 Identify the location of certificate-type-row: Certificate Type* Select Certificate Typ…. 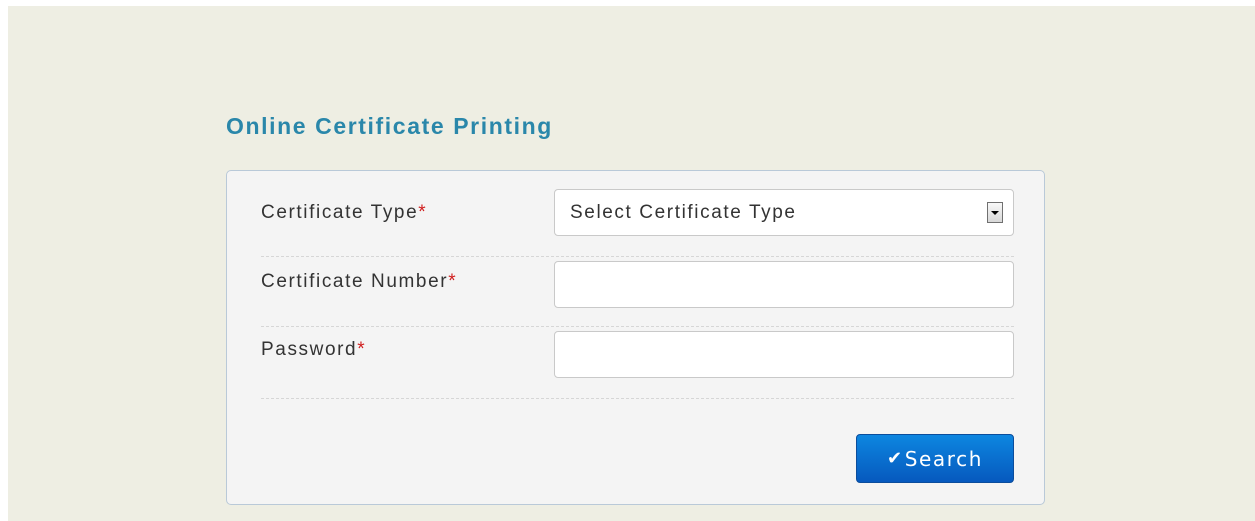
(637, 216).